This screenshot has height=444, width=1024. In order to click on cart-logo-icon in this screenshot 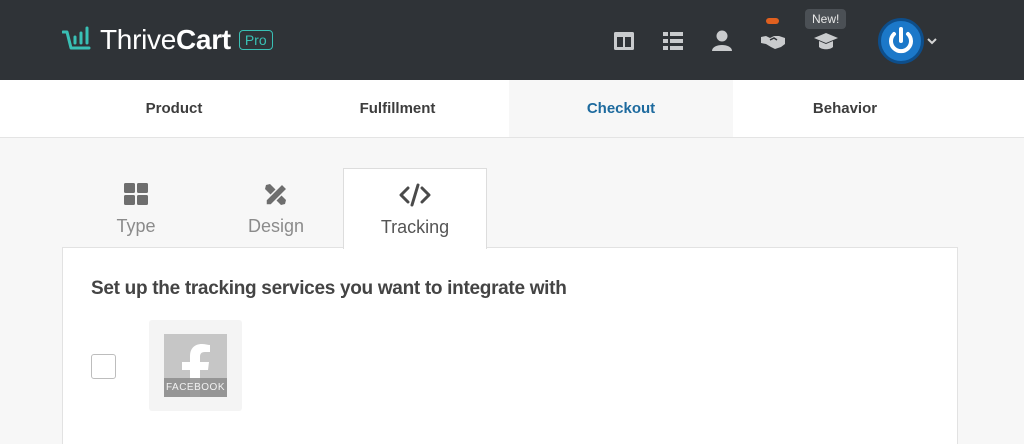, I will do `click(76, 38)`.